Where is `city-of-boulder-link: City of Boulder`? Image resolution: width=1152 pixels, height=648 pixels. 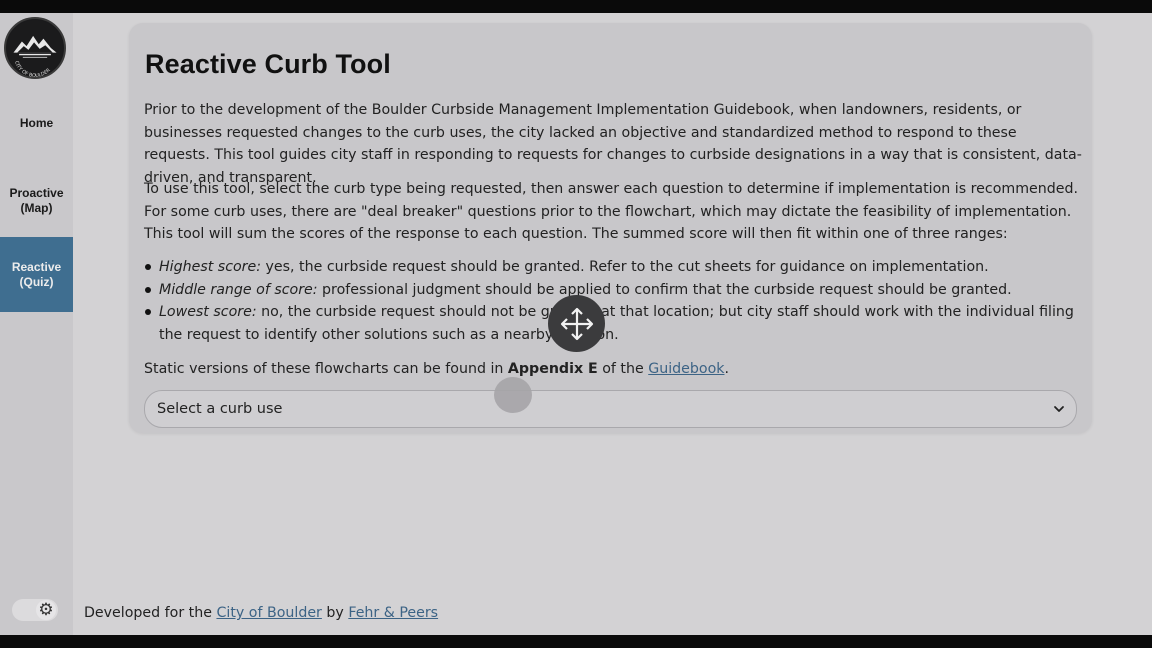 city-of-boulder-link: City of Boulder is located at coordinates (268, 613).